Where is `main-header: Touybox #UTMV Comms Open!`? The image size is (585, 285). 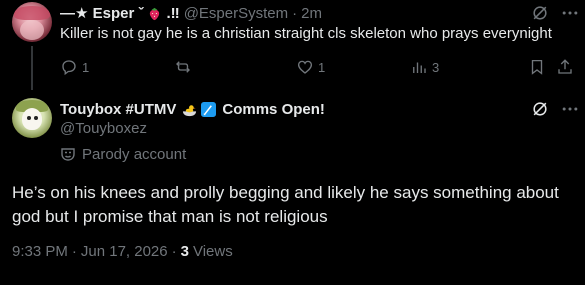 main-header: Touybox #UTMV Comms Open! is located at coordinates (192, 109).